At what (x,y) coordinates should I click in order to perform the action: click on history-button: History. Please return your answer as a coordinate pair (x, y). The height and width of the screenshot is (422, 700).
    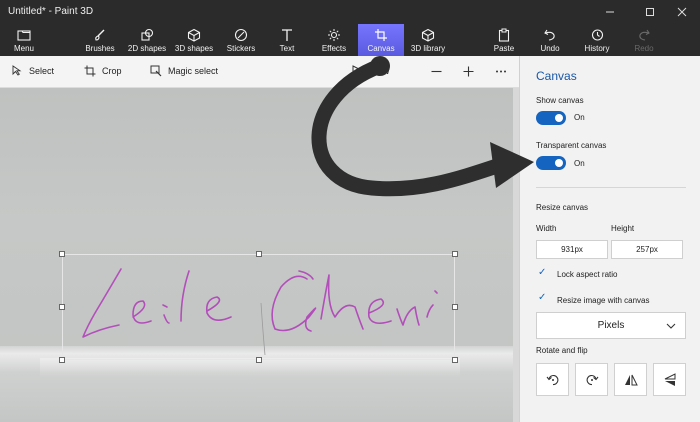
    Looking at the image, I should click on (597, 40).